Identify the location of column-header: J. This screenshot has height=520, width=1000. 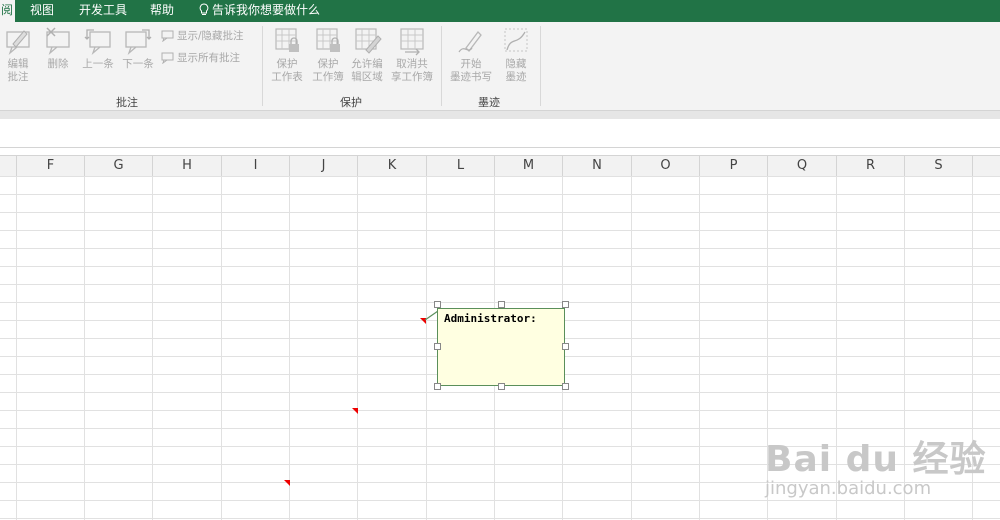
(324, 166).